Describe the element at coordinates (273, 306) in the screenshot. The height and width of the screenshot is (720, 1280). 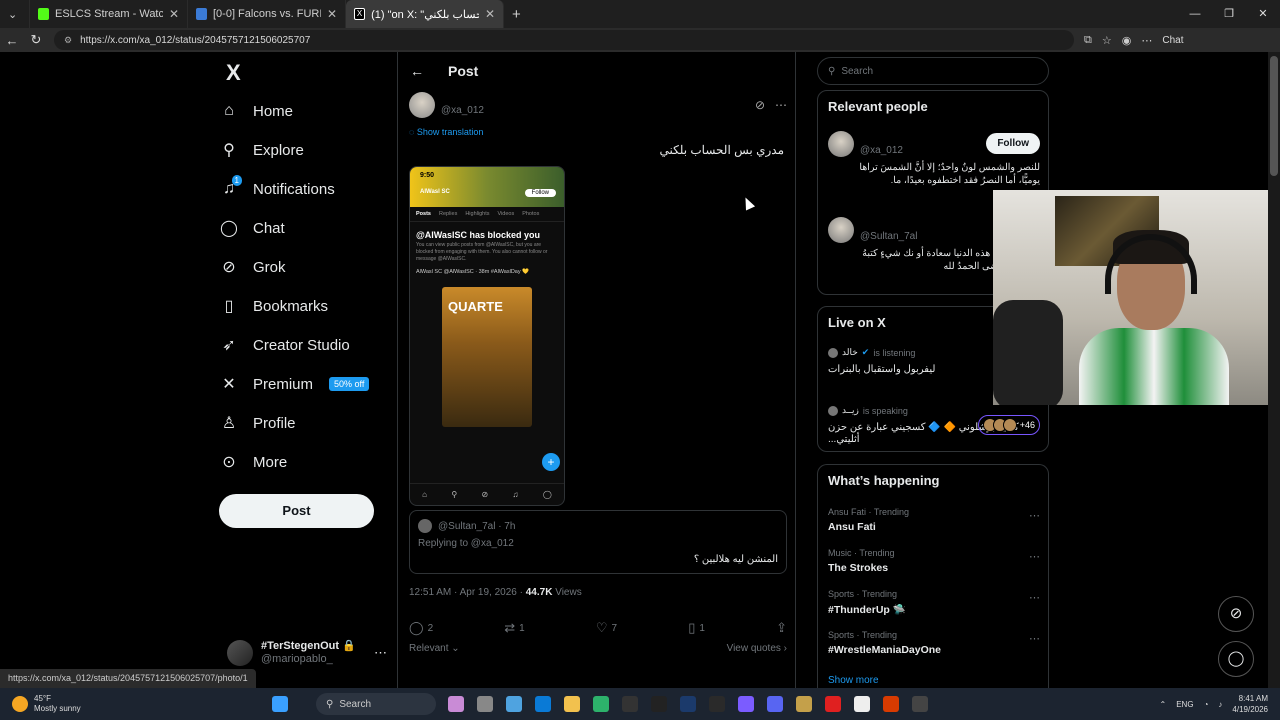
I see `sidebar-item-bookmarks: ▯ Bookmarks` at that location.